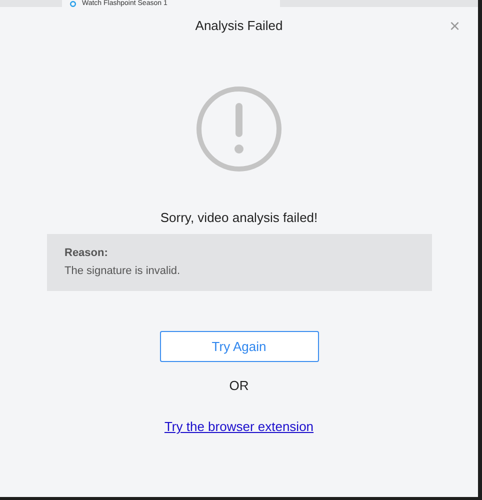 The width and height of the screenshot is (482, 500). I want to click on try-again-button: Try Again, so click(239, 346).